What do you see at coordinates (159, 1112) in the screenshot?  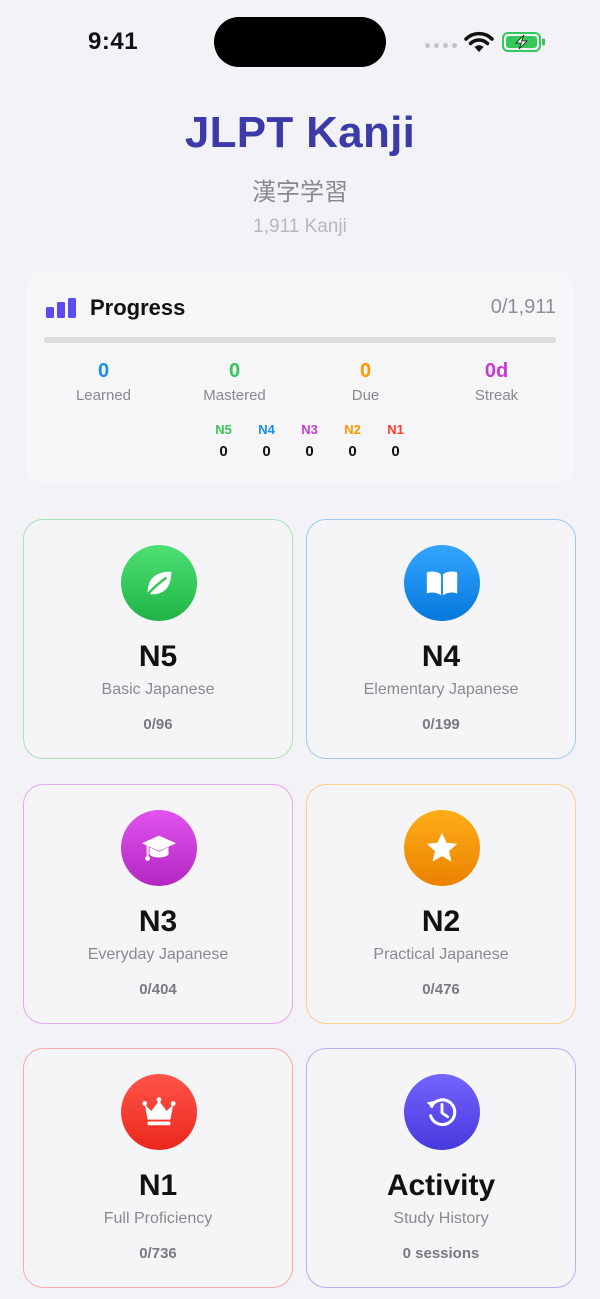 I see `crown-icon` at bounding box center [159, 1112].